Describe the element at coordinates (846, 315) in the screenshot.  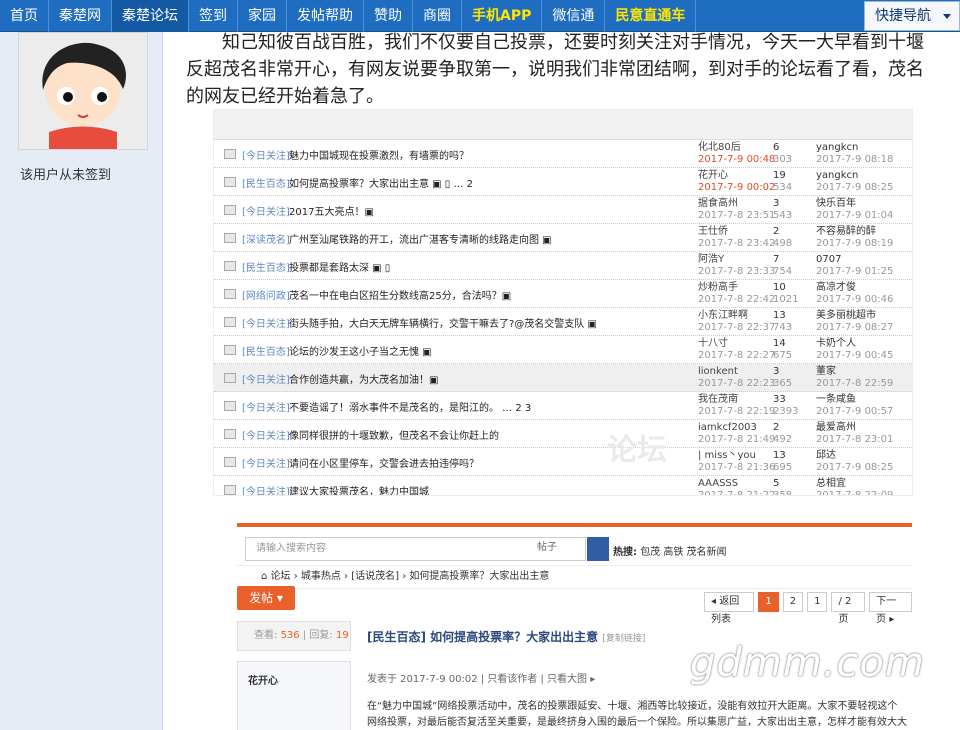
I see `last-user: 美多丽桃超市` at that location.